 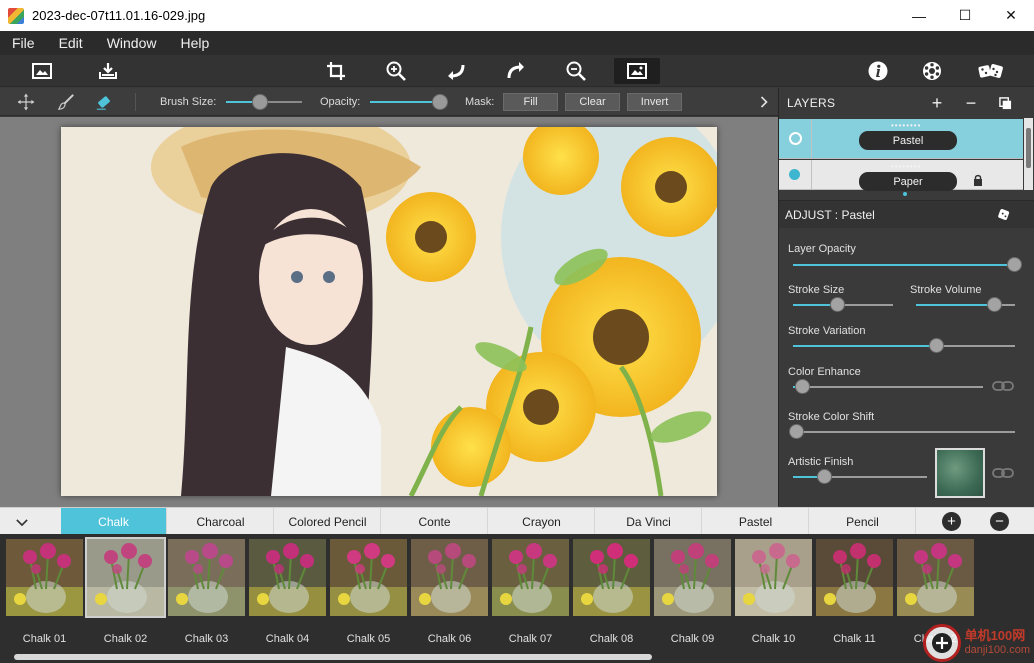 What do you see at coordinates (654, 102) in the screenshot?
I see `mask-invert-button: Invert` at bounding box center [654, 102].